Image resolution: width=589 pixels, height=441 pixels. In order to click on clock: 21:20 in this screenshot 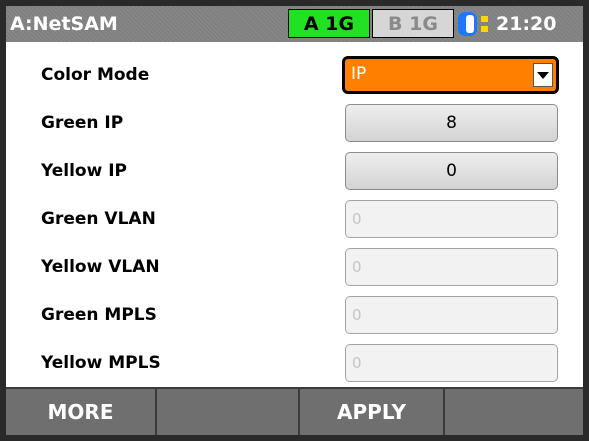, I will do `click(526, 24)`.